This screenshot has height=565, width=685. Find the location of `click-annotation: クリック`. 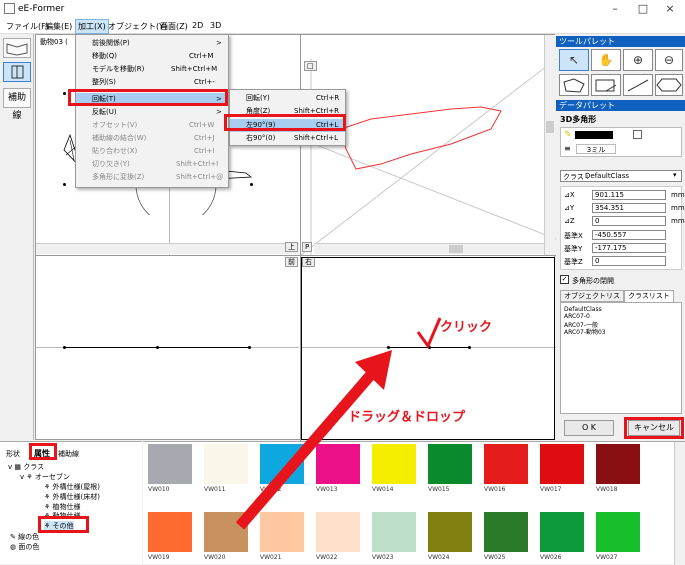

click-annotation: クリック is located at coordinates (466, 327).